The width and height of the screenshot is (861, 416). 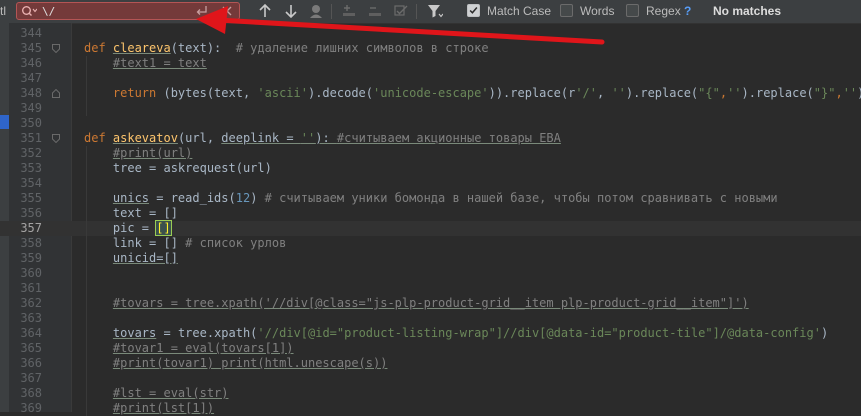 I want to click on cut-off-edge-label: tl, so click(x=3, y=11).